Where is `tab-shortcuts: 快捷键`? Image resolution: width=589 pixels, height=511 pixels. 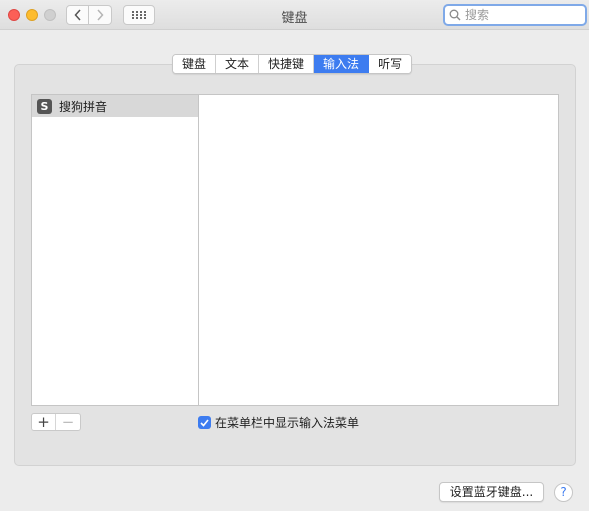
tab-shortcuts: 快捷键 is located at coordinates (287, 64).